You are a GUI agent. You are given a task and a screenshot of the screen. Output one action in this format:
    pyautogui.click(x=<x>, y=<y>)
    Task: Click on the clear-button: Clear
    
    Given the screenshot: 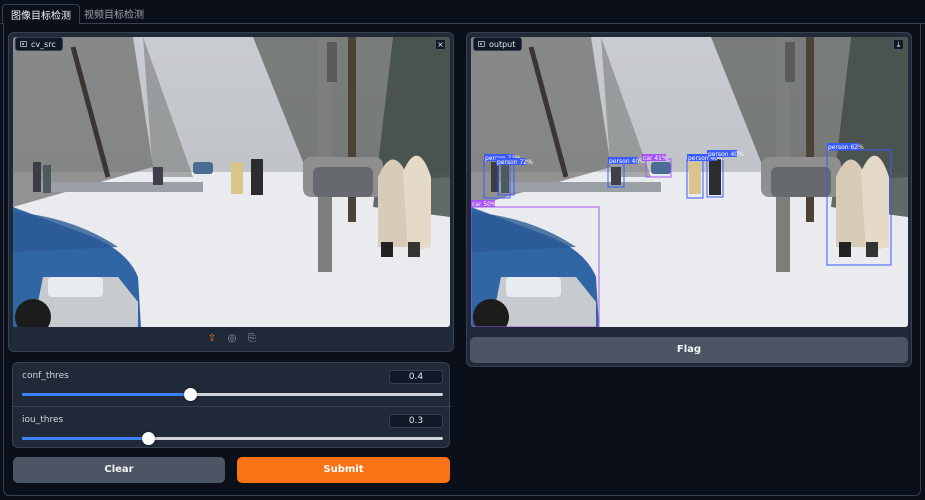 What is the action you would take?
    pyautogui.click(x=119, y=470)
    